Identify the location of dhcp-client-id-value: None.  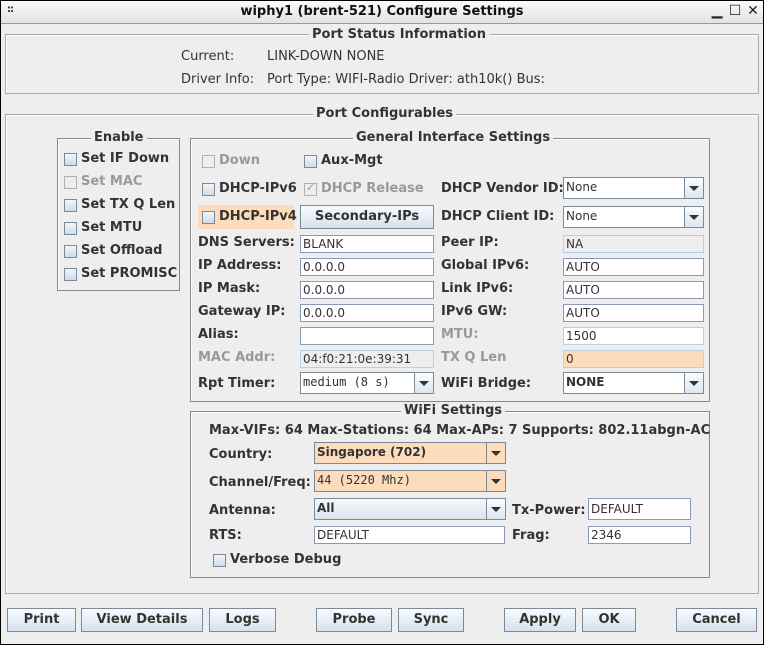
(582, 216).